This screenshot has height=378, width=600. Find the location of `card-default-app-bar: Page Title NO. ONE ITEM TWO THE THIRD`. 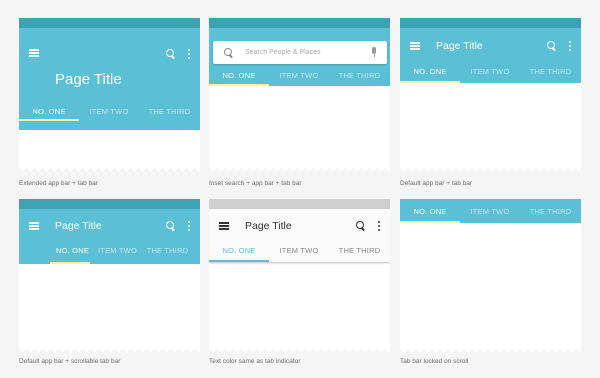

card-default-app-bar: Page Title NO. ONE ITEM TWO THE THIRD is located at coordinates (490, 95).